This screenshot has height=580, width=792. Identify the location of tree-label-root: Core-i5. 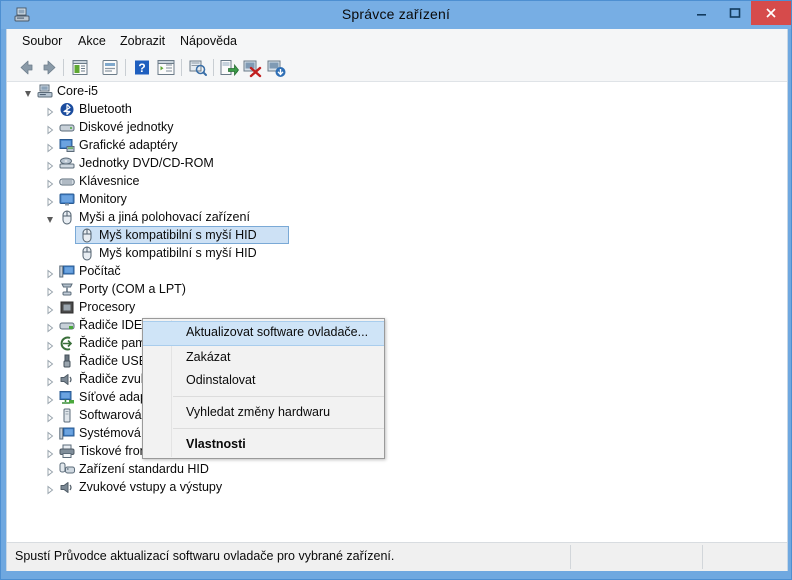
(77, 91).